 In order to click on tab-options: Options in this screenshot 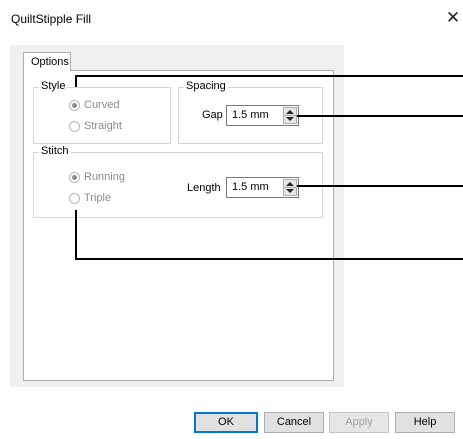, I will do `click(47, 61)`.